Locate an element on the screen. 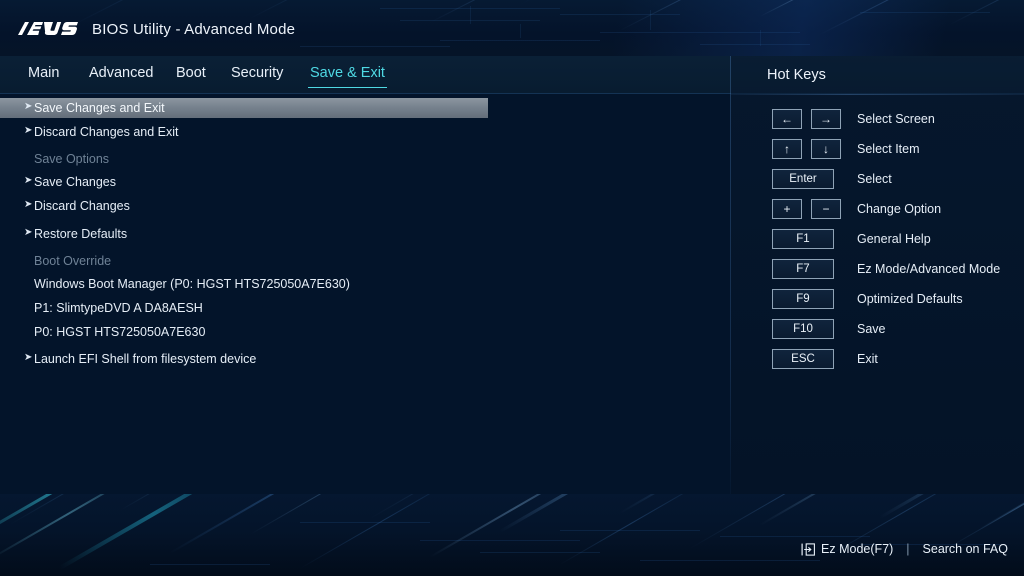 Image resolution: width=1024 pixels, height=576 pixels. keycap-group: F7 is located at coordinates (803, 269).